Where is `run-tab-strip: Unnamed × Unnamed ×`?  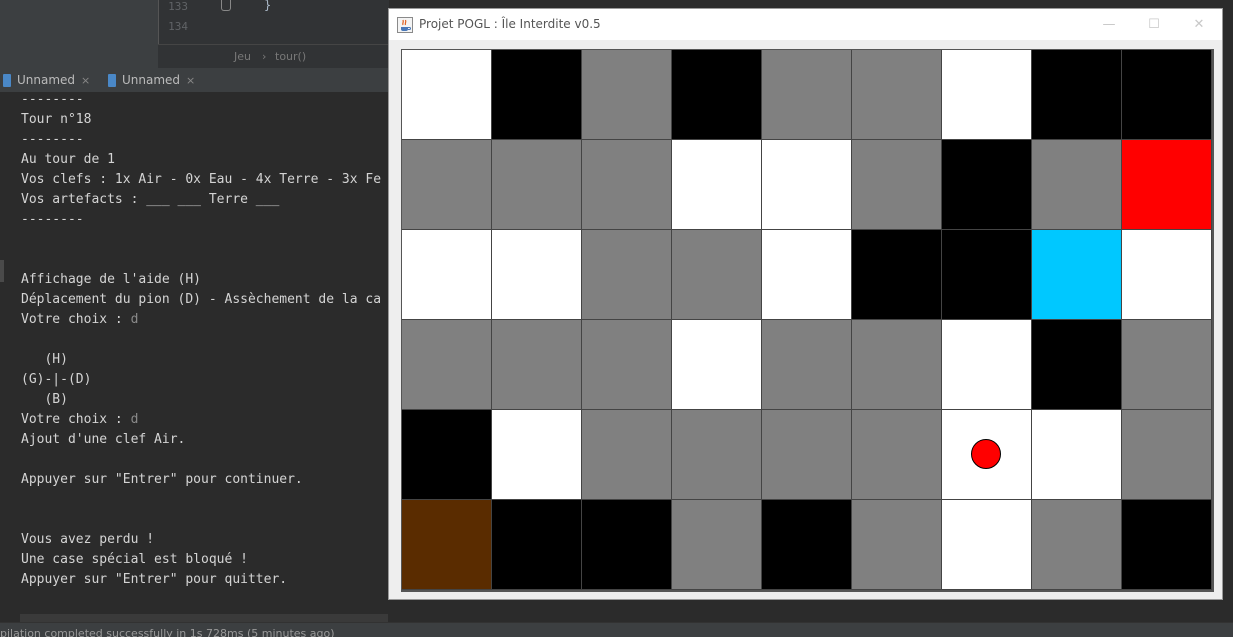 run-tab-strip: Unnamed × Unnamed × is located at coordinates (194, 80).